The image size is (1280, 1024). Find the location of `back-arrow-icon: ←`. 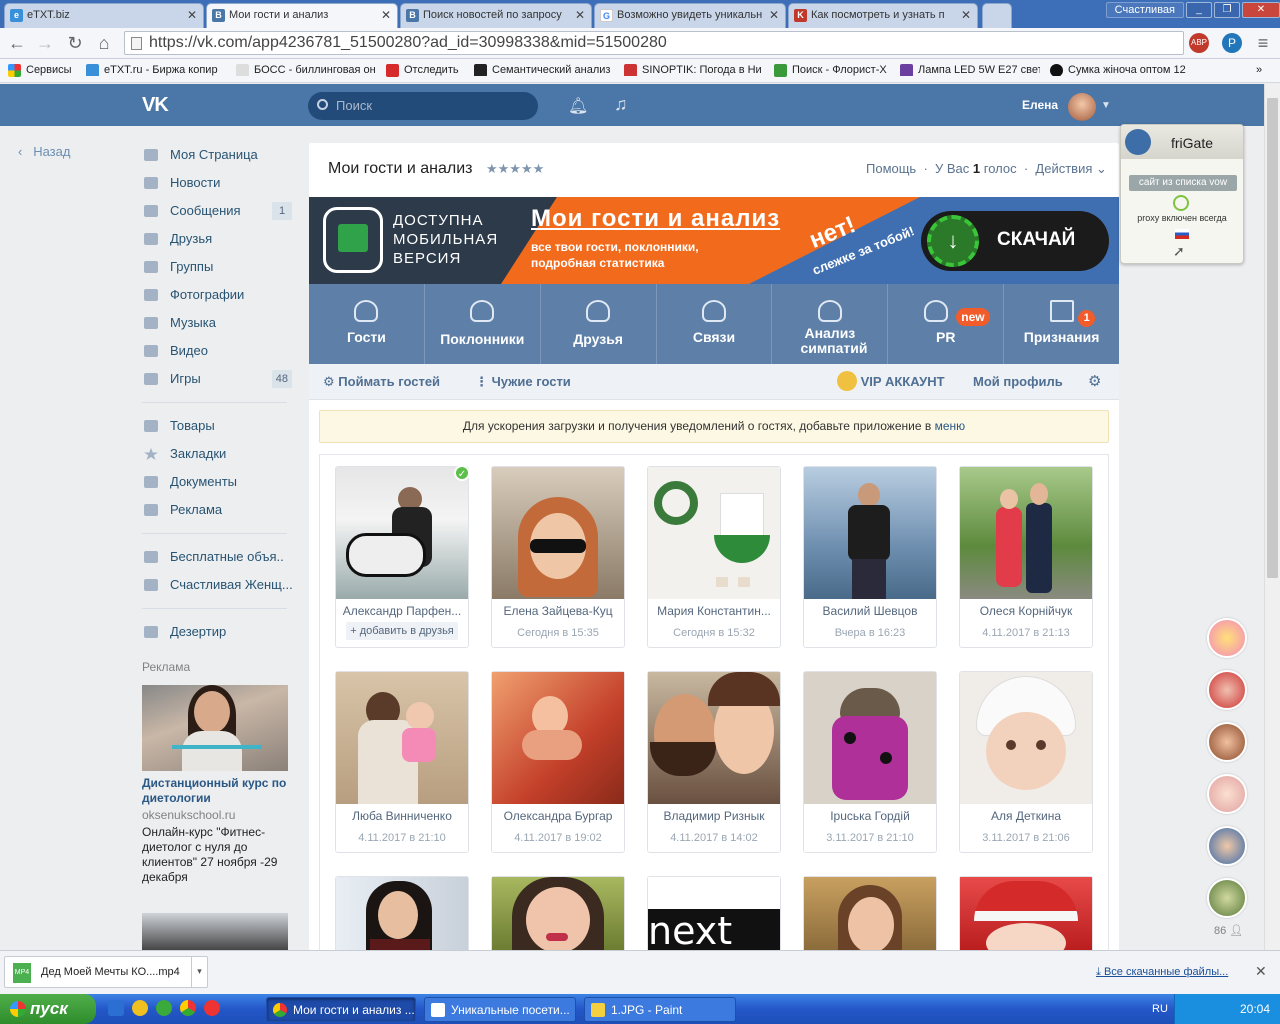

back-arrow-icon: ← is located at coordinates (17, 43).